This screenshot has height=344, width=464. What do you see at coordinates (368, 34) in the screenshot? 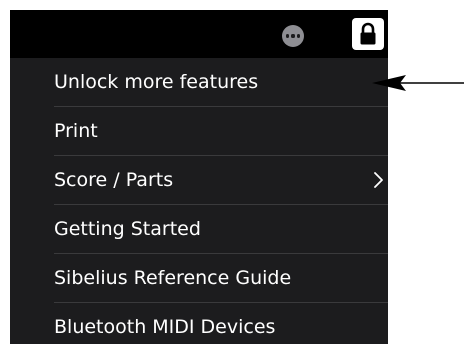
I see `lock-icon` at bounding box center [368, 34].